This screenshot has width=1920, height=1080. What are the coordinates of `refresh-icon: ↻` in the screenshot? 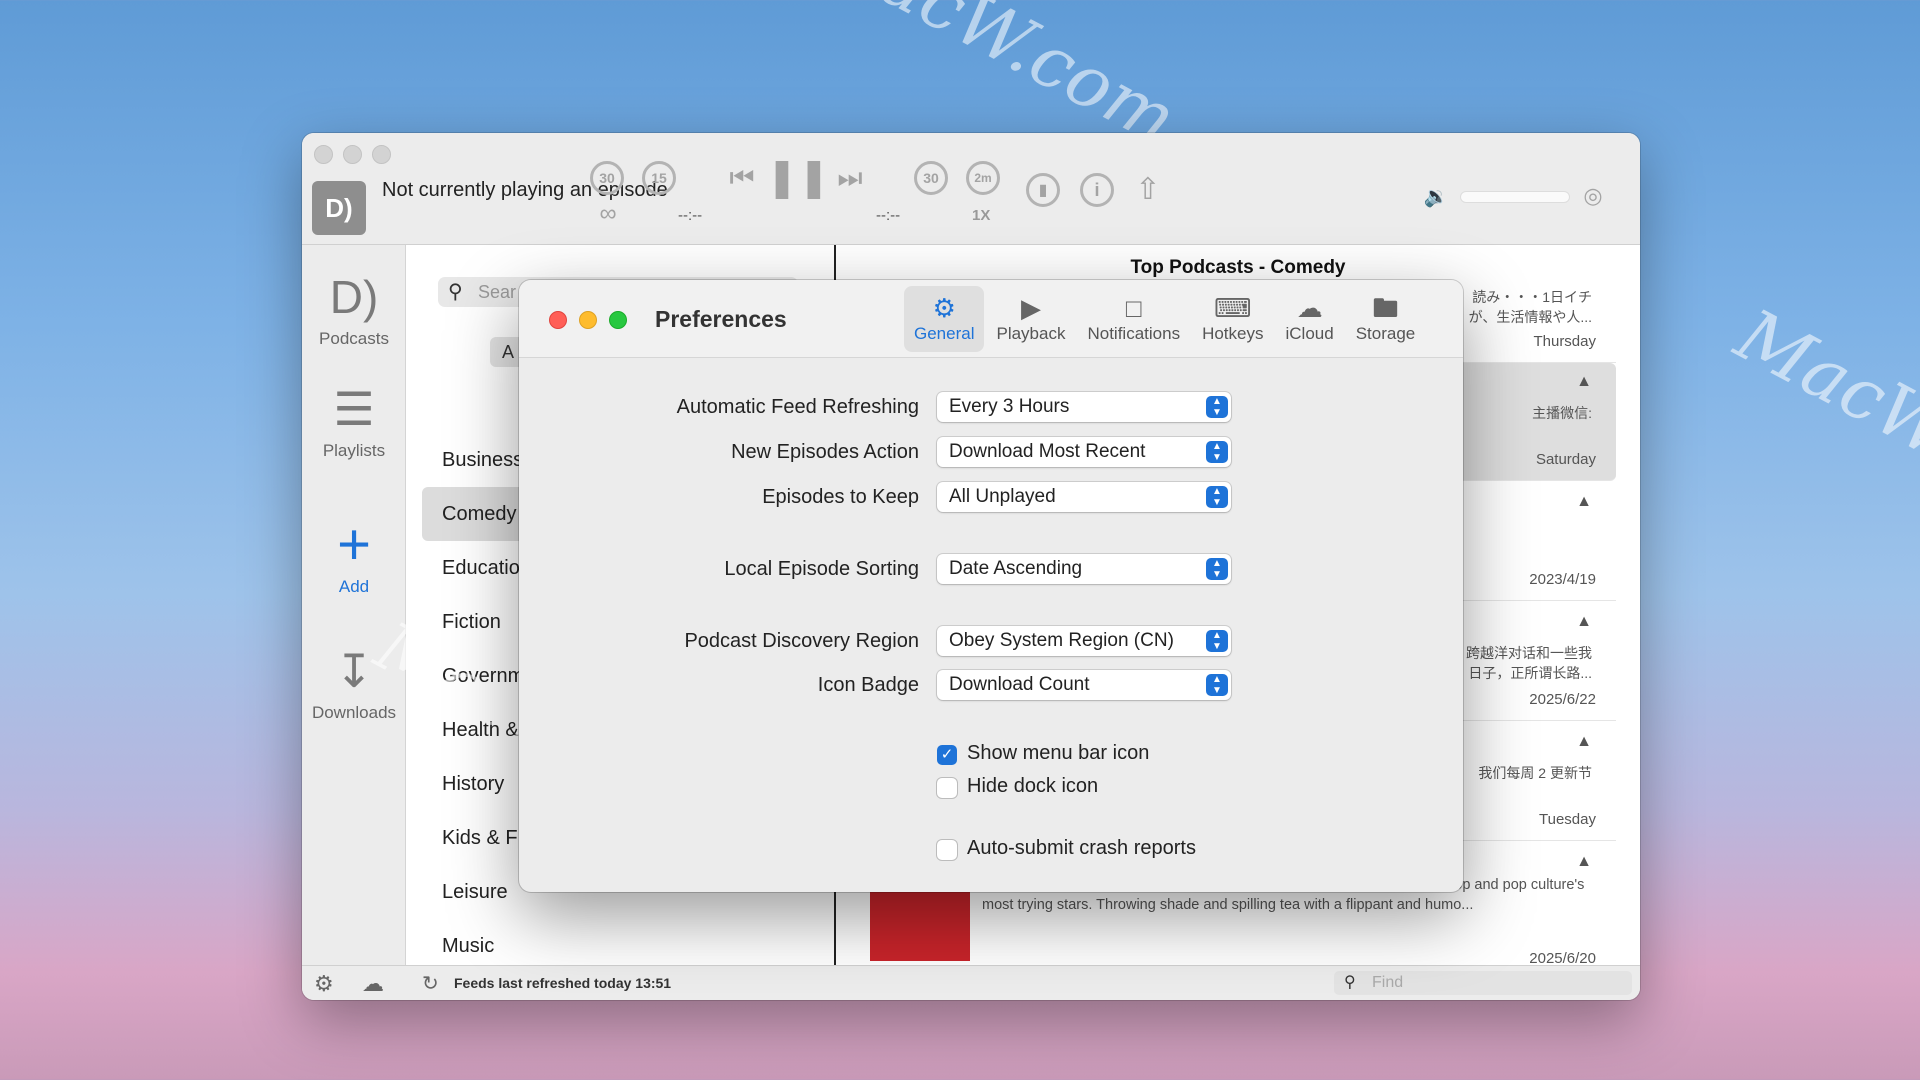 It's located at (430, 983).